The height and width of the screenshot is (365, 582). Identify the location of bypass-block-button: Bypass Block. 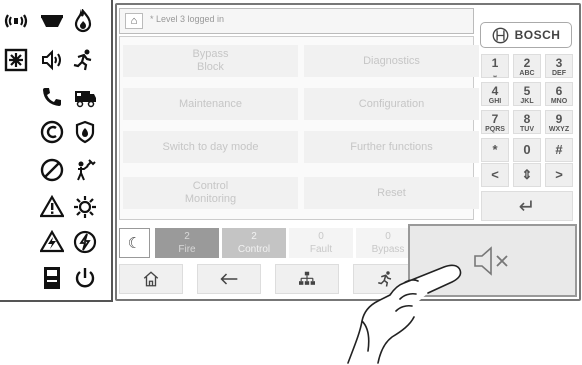
(210, 61).